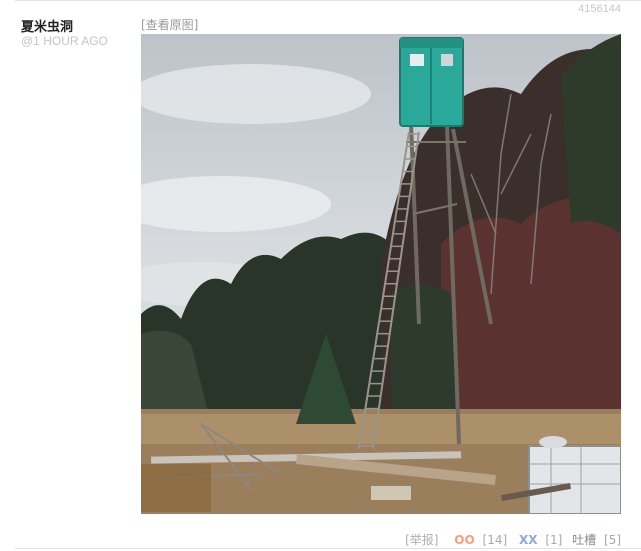 This screenshot has width=641, height=551. Describe the element at coordinates (584, 540) in the screenshot. I see `comment-button: 吐槽` at that location.